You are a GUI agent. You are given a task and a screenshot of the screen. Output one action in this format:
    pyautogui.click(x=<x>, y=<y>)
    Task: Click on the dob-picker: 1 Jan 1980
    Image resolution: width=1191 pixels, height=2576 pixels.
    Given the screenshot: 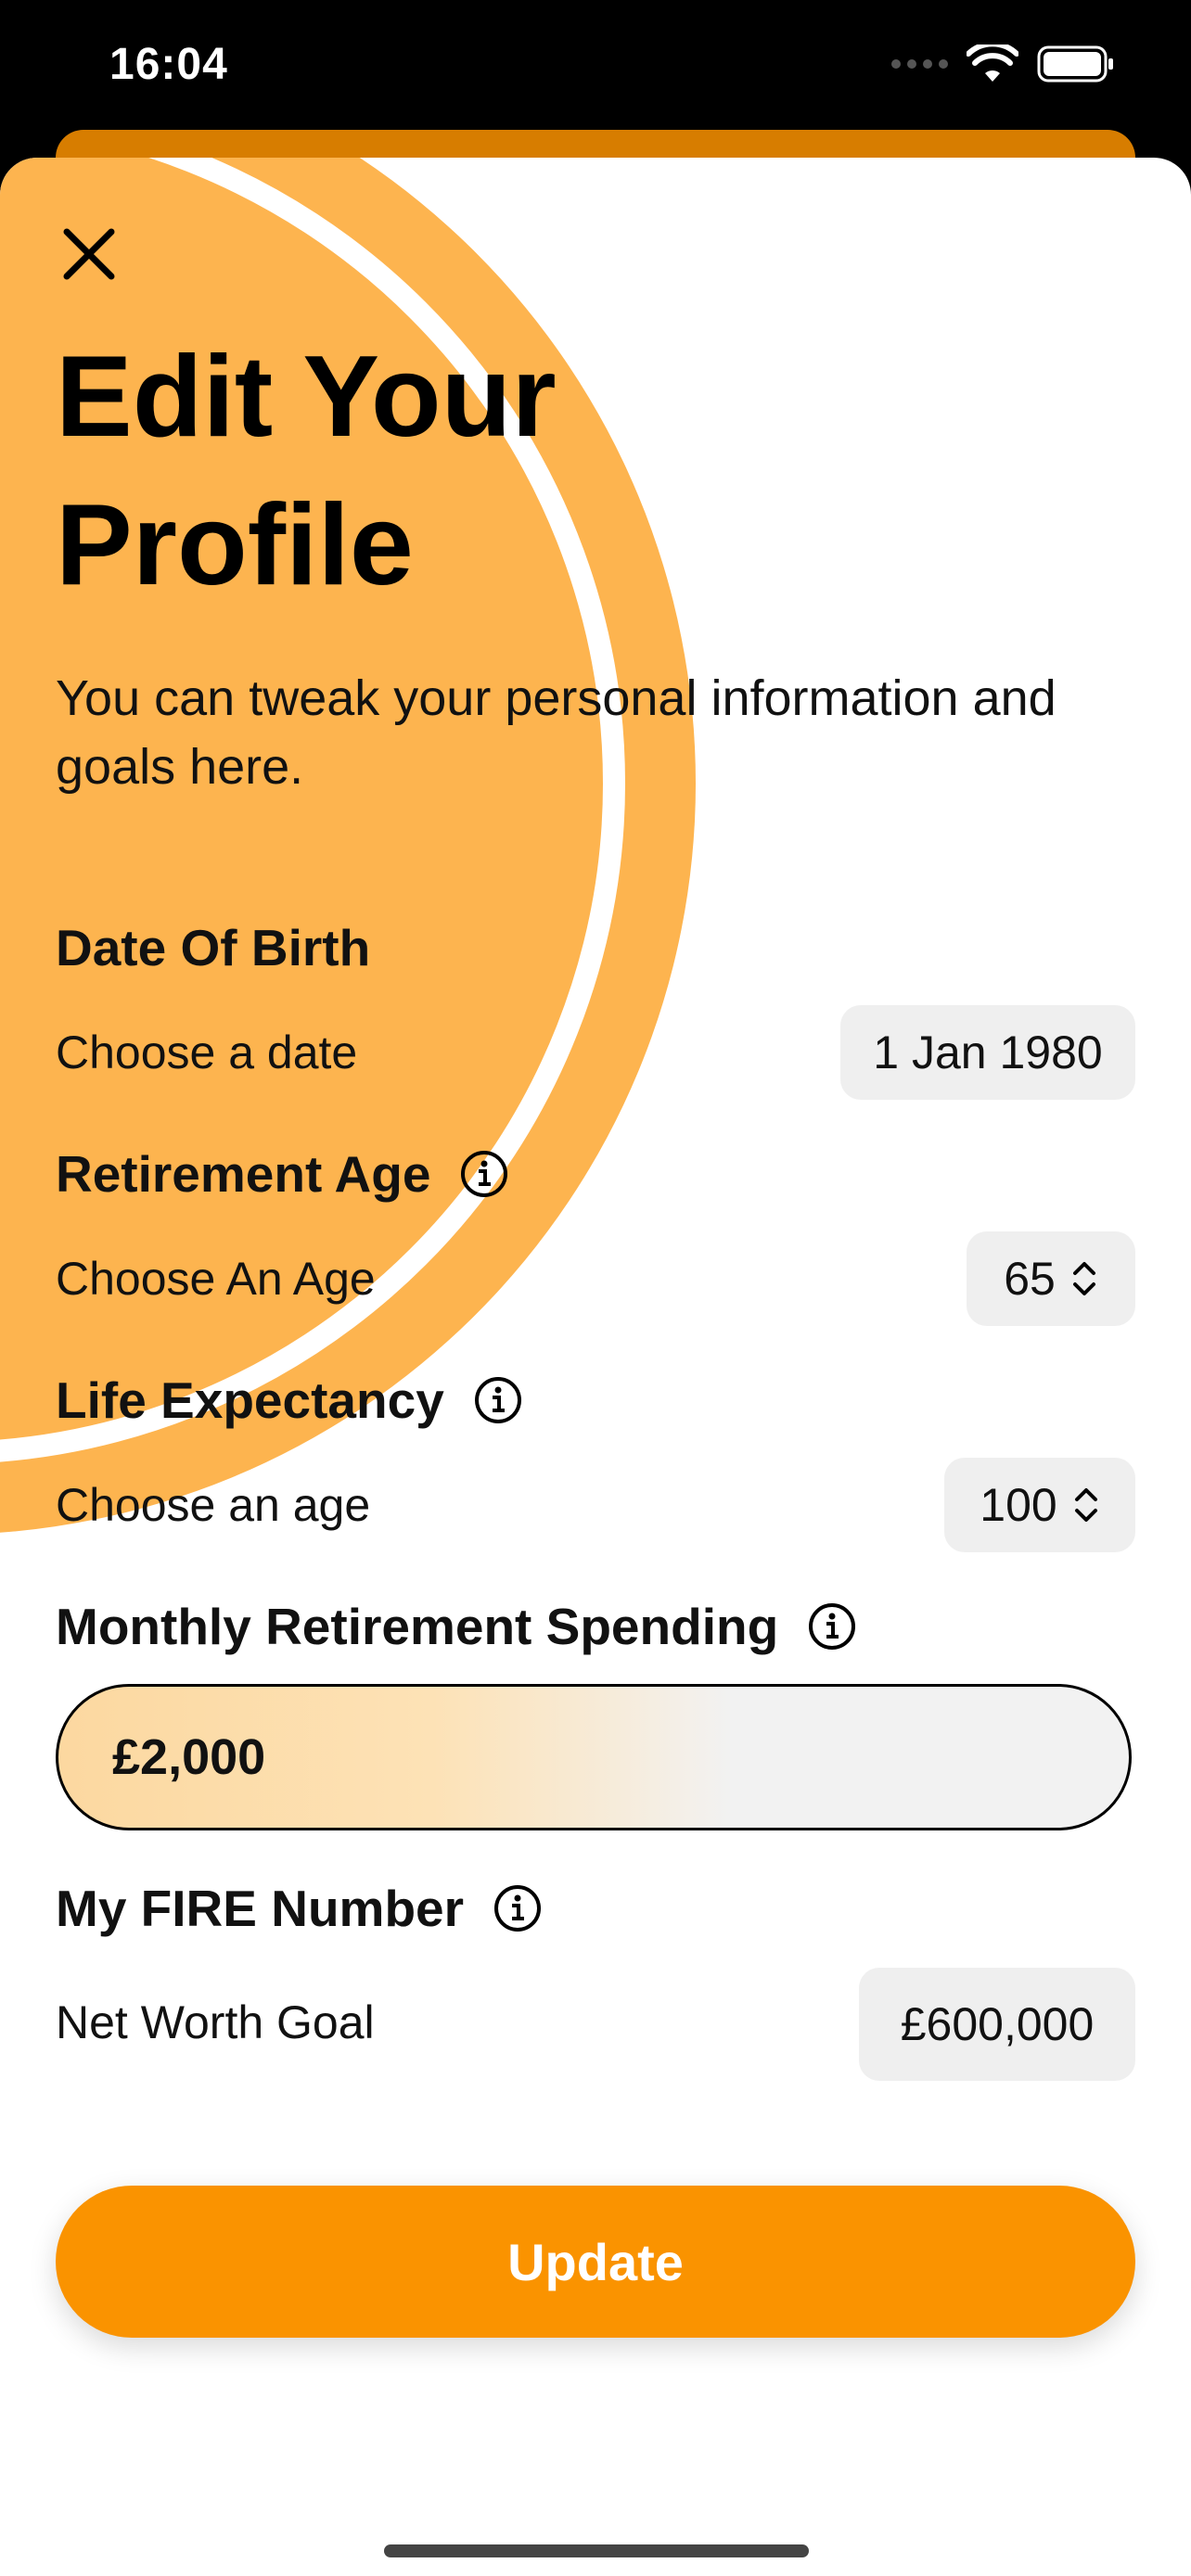 What is the action you would take?
    pyautogui.click(x=988, y=1052)
    